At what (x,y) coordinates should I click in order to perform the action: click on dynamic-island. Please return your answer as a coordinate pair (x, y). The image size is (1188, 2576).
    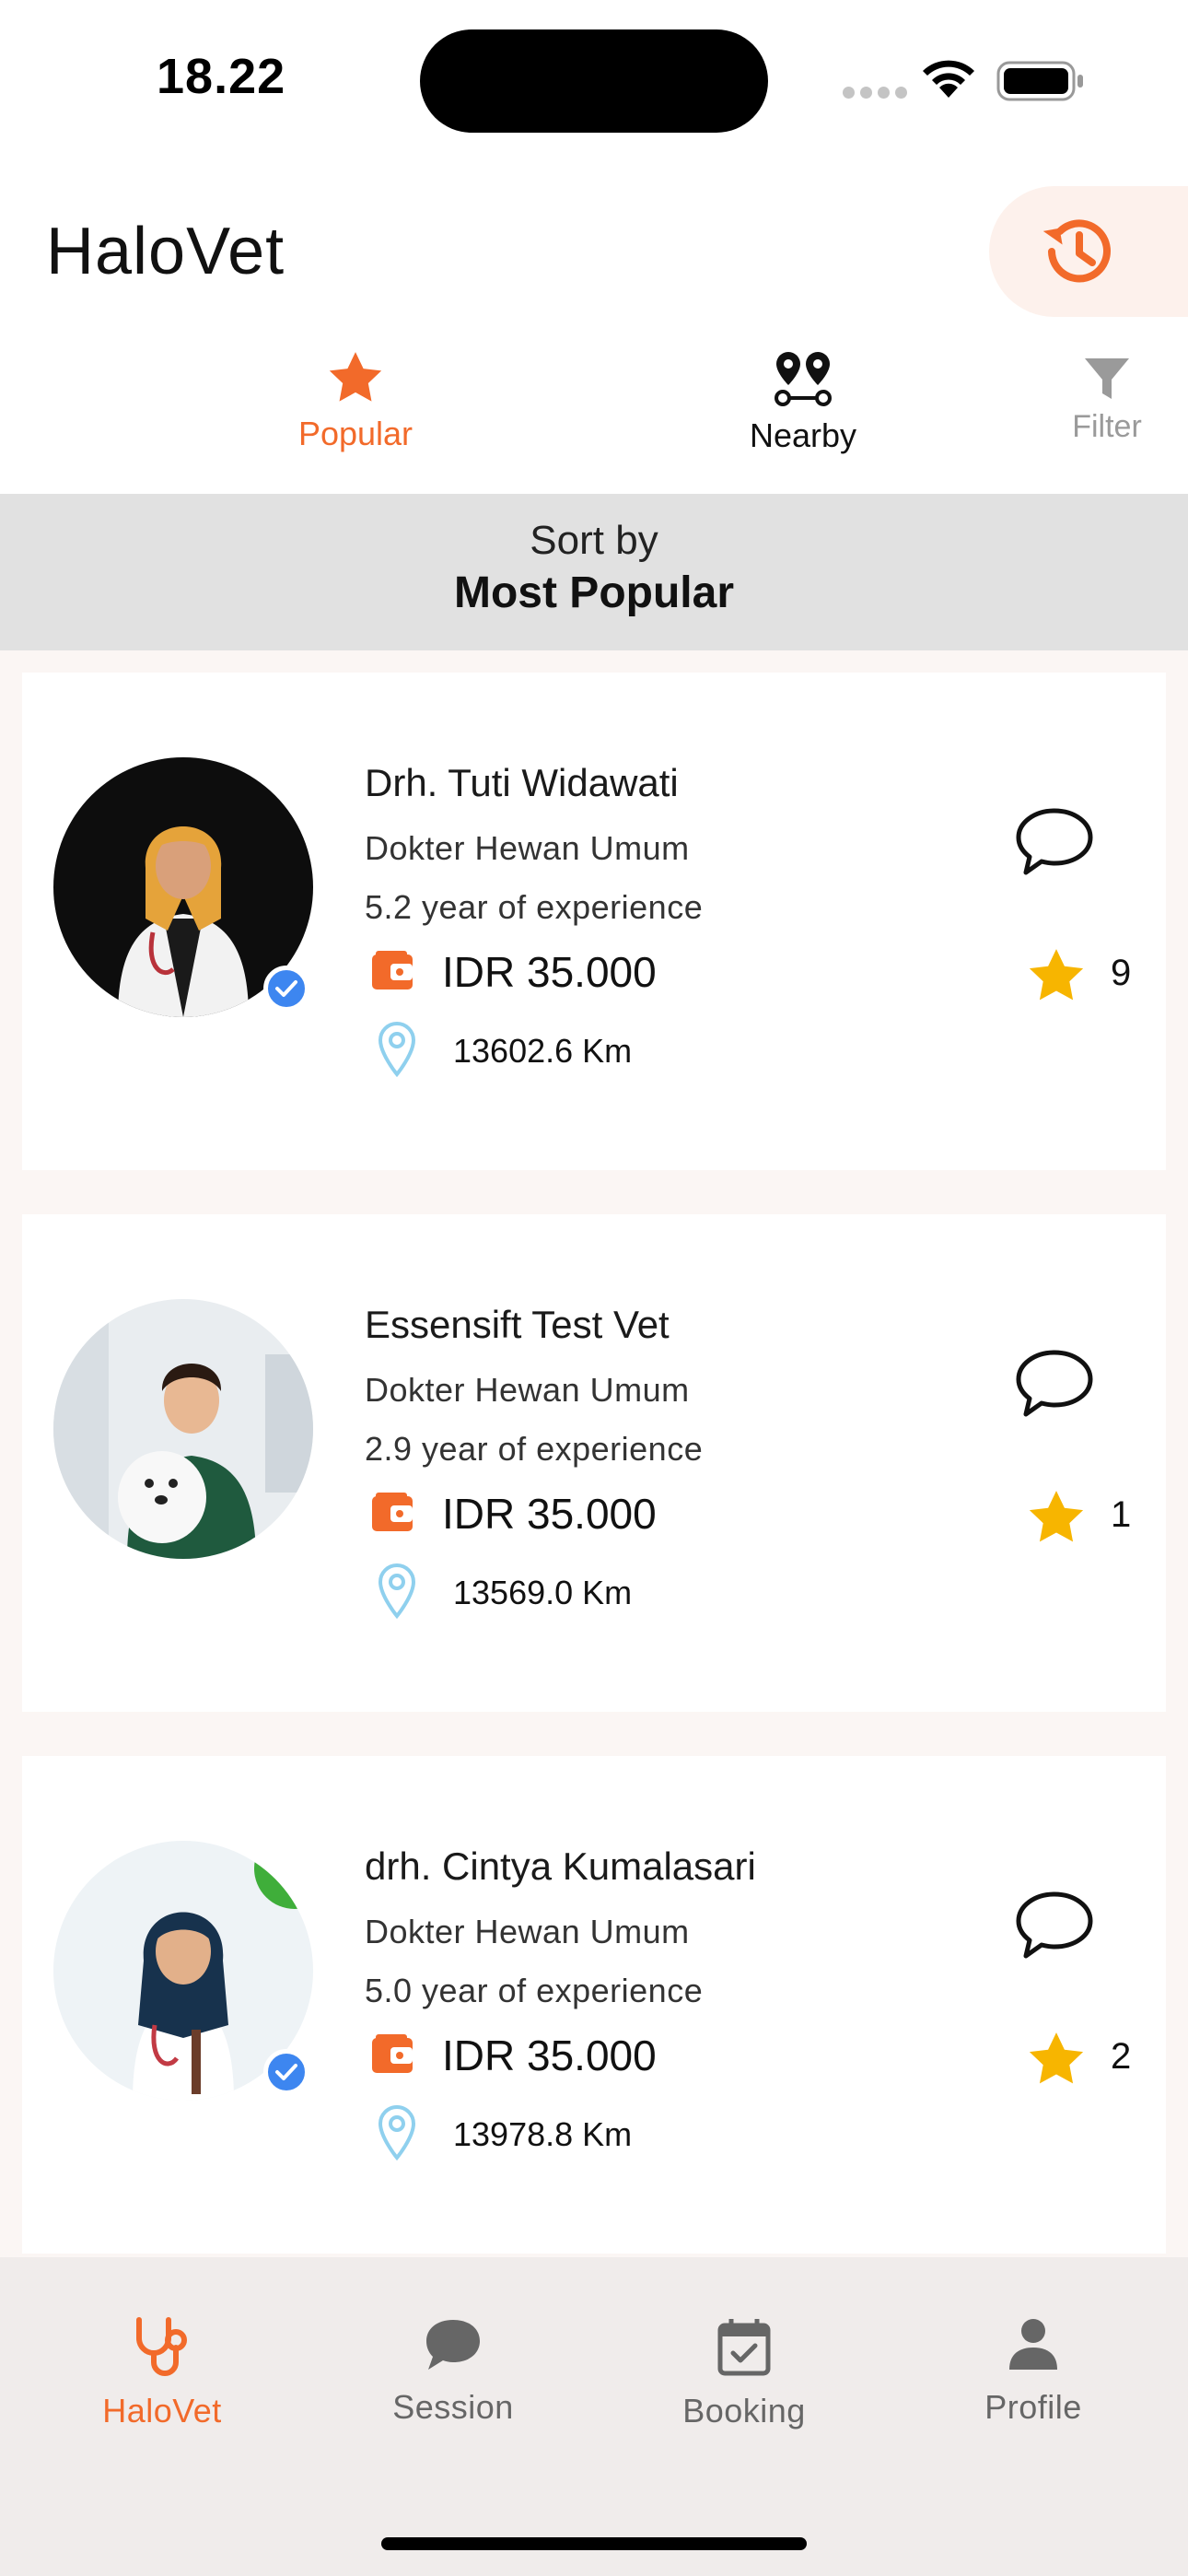
    Looking at the image, I should click on (594, 81).